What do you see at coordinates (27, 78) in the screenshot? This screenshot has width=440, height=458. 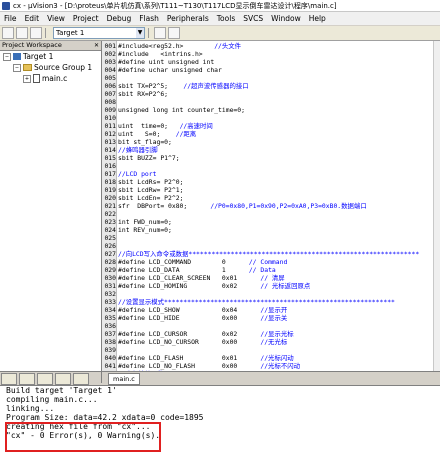 I see `expand-icon: +` at bounding box center [27, 78].